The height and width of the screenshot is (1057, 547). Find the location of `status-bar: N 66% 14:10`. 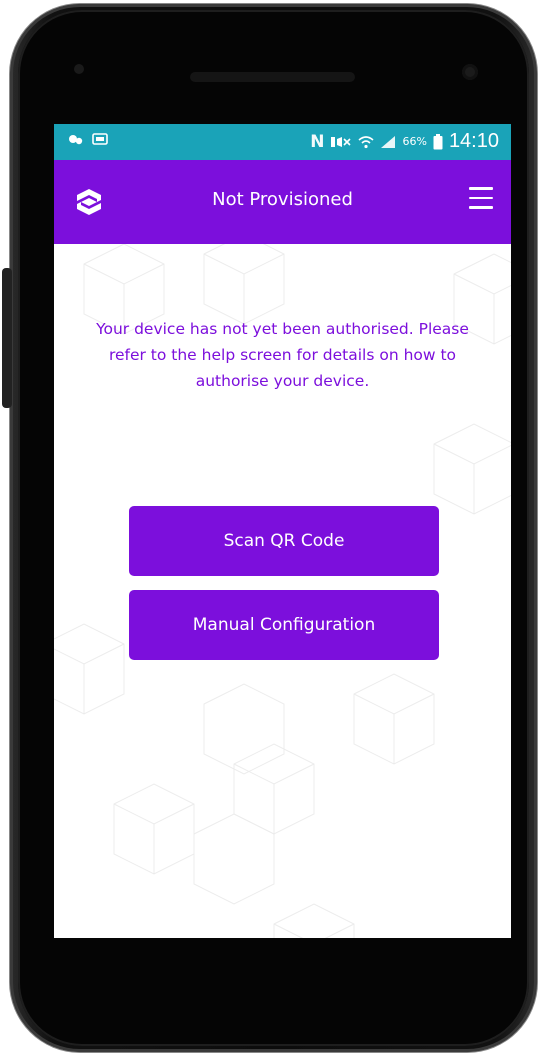

status-bar: N 66% 14:10 is located at coordinates (282, 142).